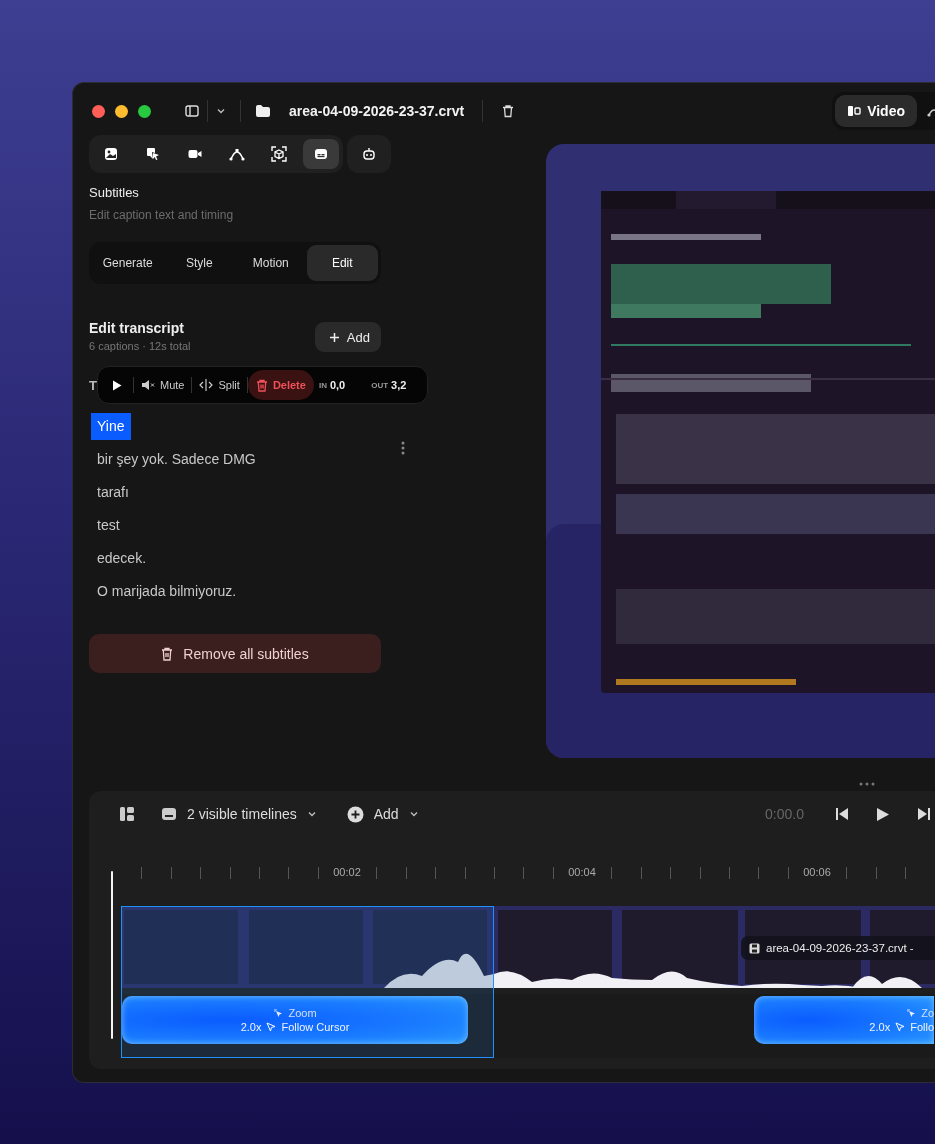 The height and width of the screenshot is (1144, 935). I want to click on zoom-mode: Follow Cursor, so click(315, 1027).